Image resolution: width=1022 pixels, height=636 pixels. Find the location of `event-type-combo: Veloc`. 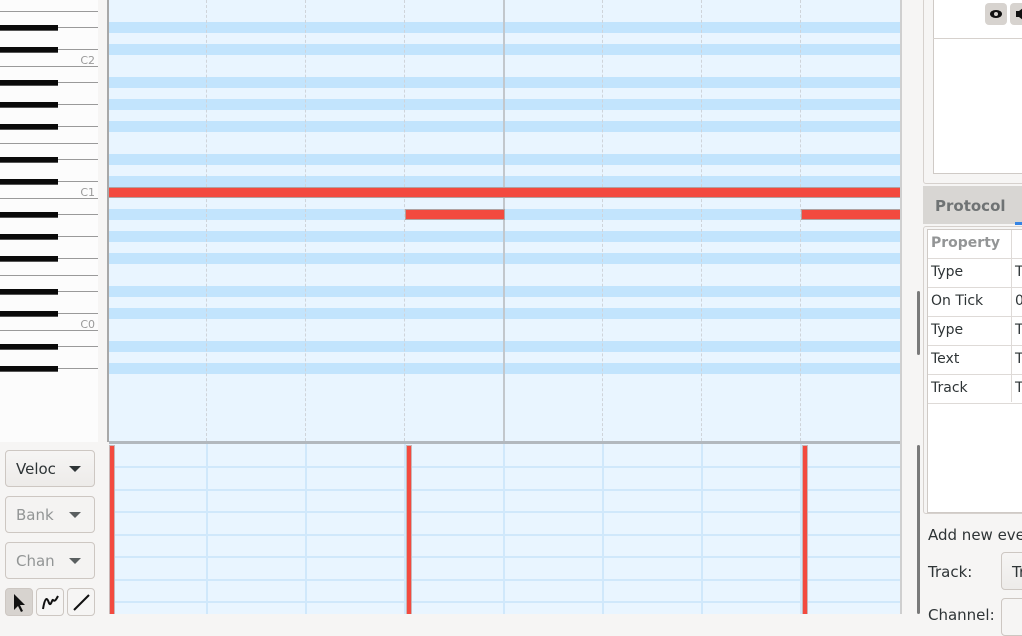

event-type-combo: Veloc is located at coordinates (50, 468).